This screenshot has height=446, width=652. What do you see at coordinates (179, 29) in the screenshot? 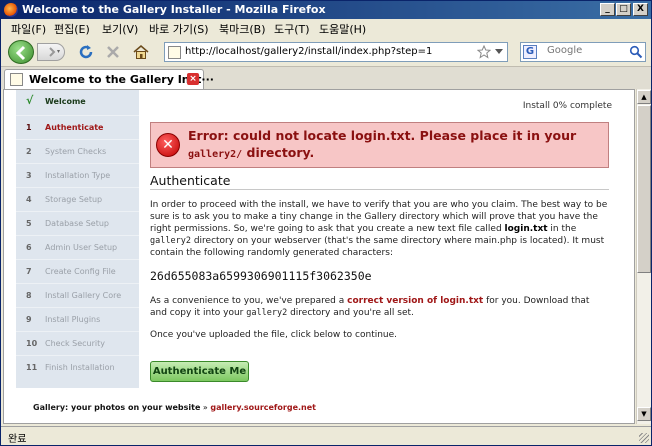
I see `menu-history: 바로 가기(S)` at bounding box center [179, 29].